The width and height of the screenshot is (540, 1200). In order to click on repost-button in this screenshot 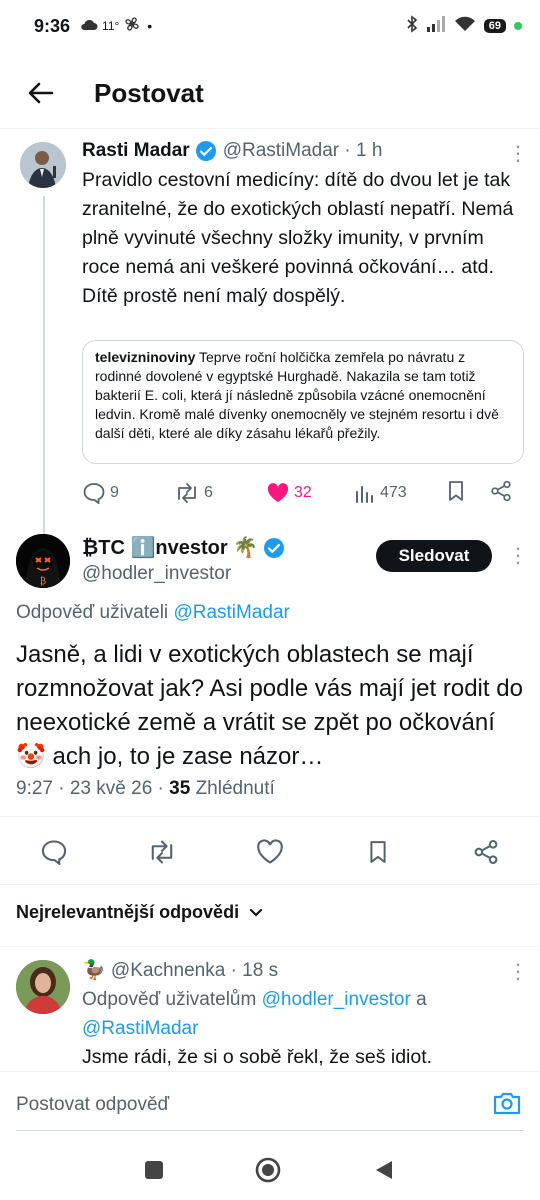, I will do `click(162, 852)`.